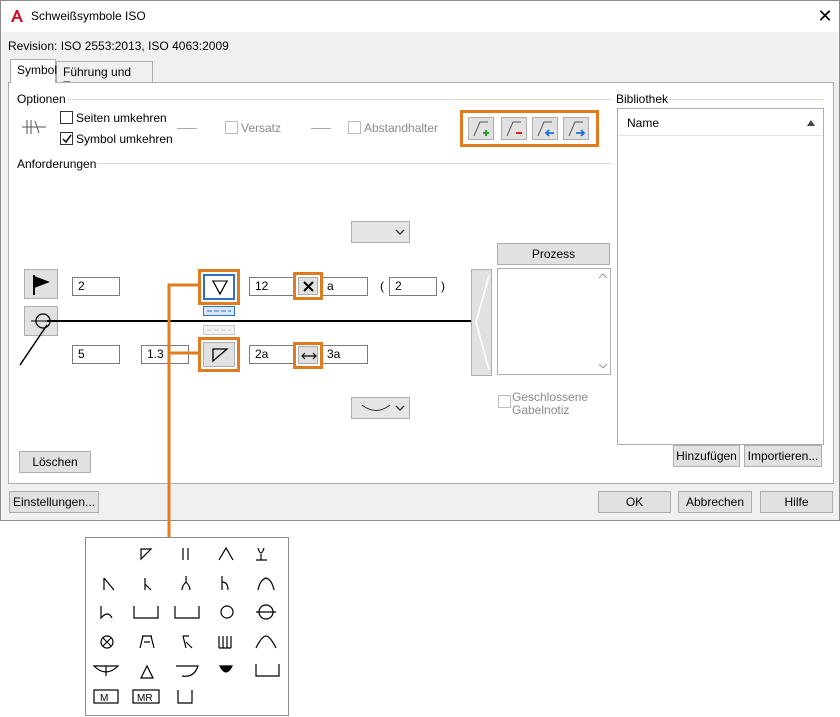 The image size is (840, 717). What do you see at coordinates (603, 366) in the screenshot?
I see `scroll-down-icon` at bounding box center [603, 366].